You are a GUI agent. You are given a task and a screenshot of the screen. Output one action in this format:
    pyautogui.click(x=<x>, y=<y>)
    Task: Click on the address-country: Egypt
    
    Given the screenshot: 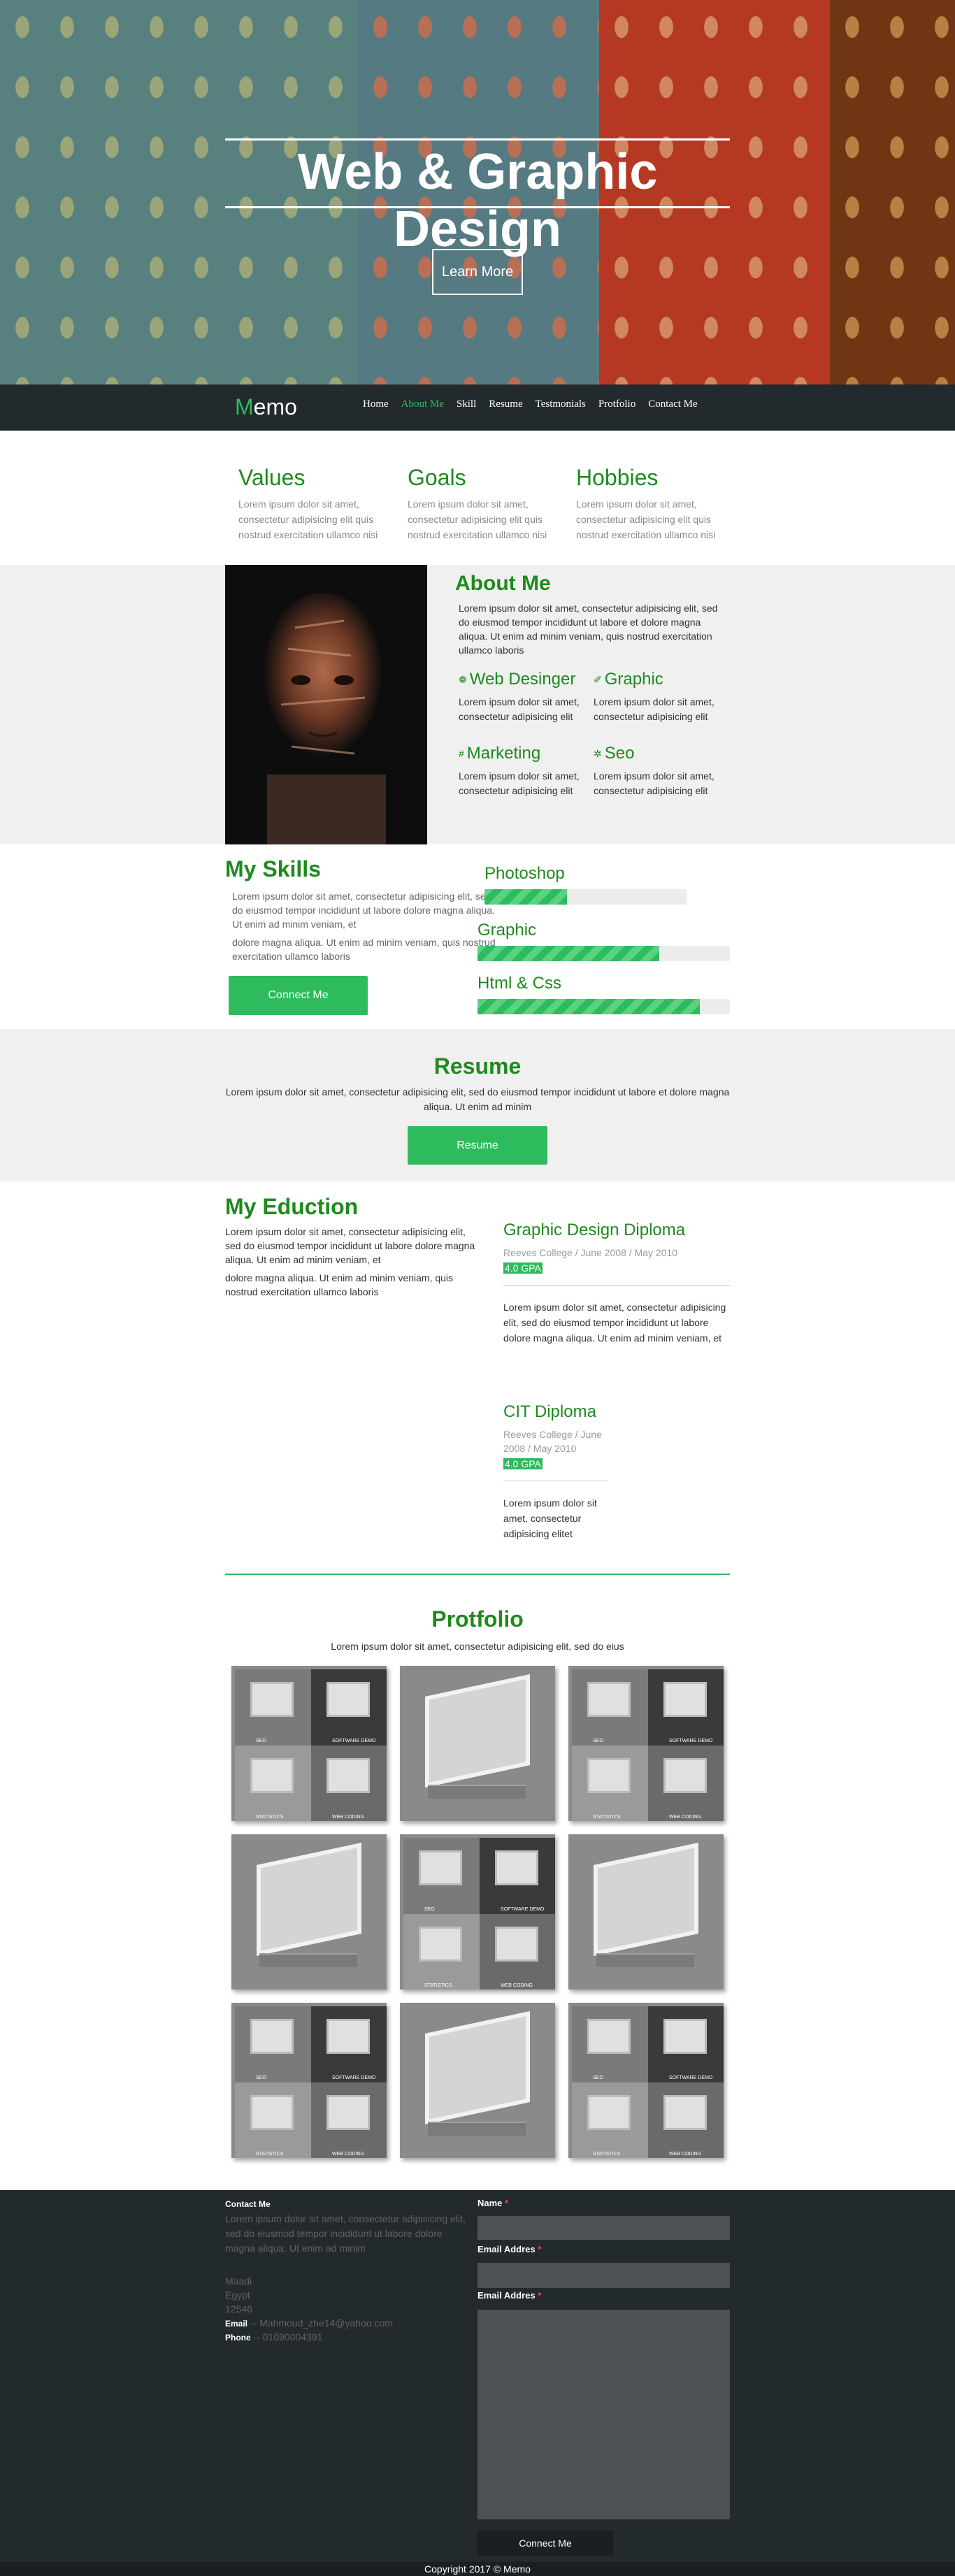 What is the action you would take?
    pyautogui.click(x=237, y=2295)
    